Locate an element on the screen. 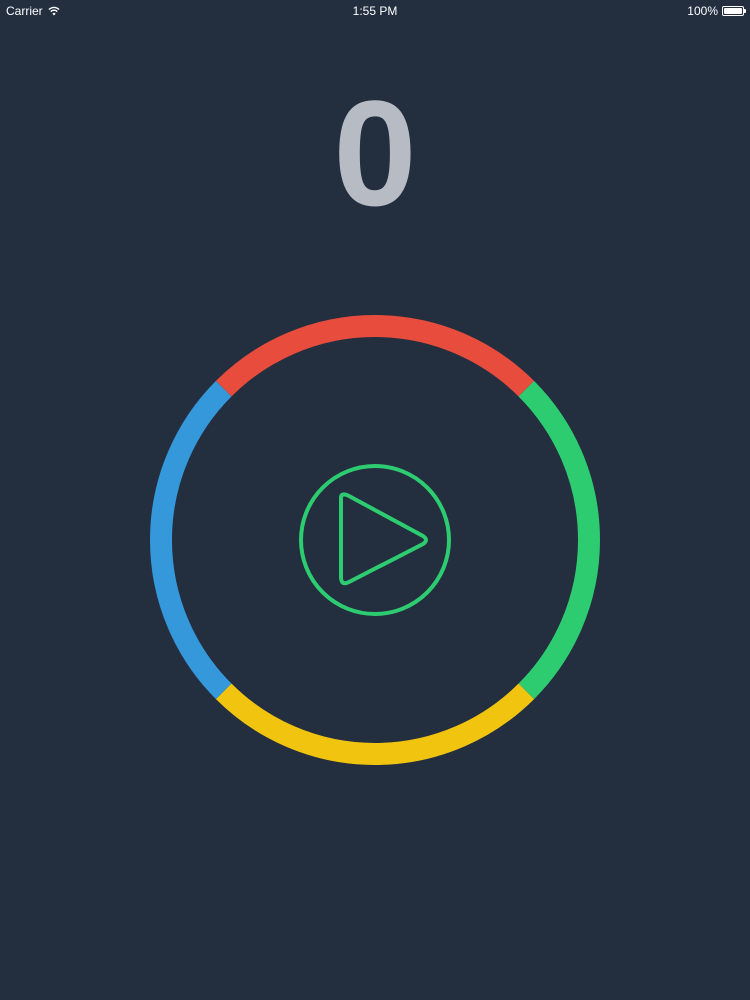 The width and height of the screenshot is (750, 1000). ring-segment-blue is located at coordinates (191, 540).